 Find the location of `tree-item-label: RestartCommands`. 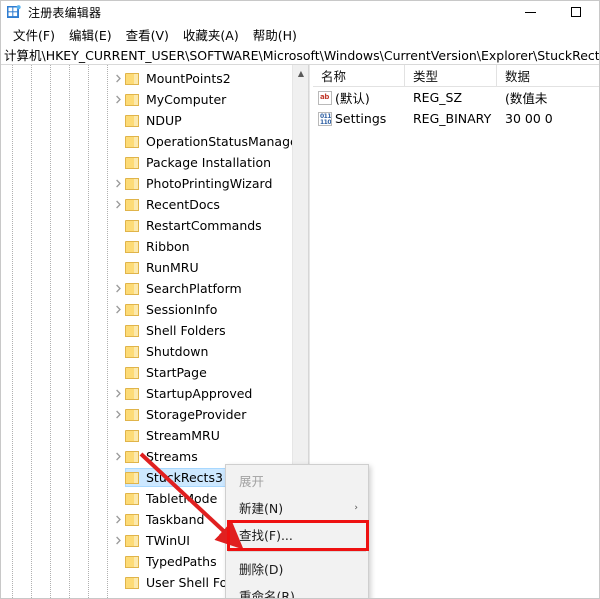

tree-item-label: RestartCommands is located at coordinates (204, 225).